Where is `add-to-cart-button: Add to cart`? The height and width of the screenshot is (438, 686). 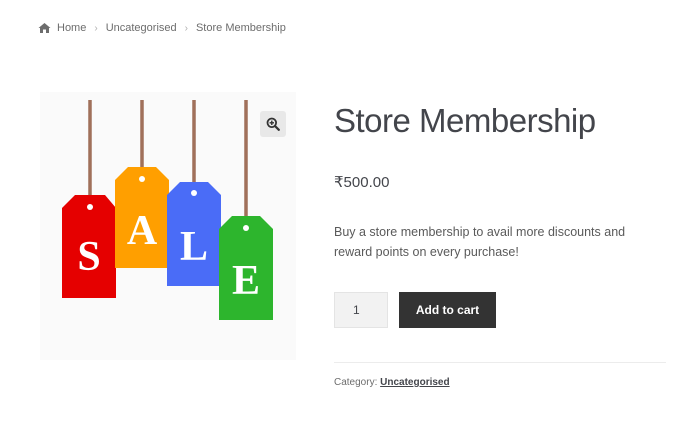 add-to-cart-button: Add to cart is located at coordinates (447, 310).